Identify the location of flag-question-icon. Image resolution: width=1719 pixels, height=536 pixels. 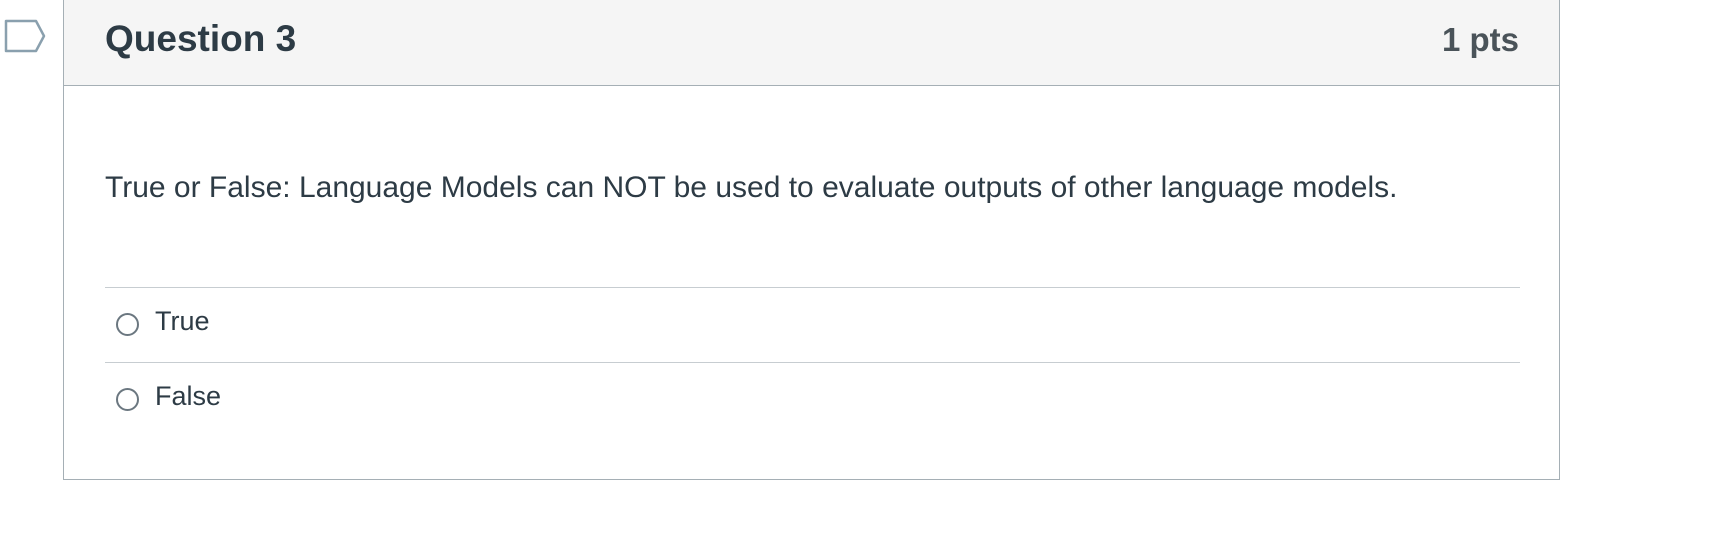
(25, 36).